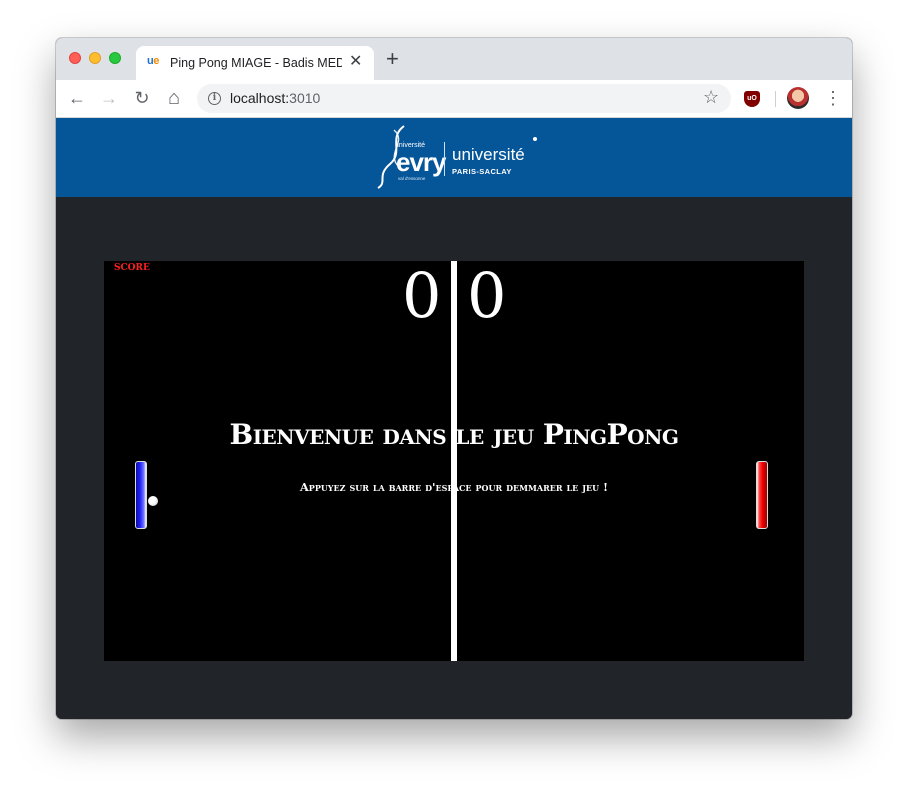  Describe the element at coordinates (142, 98) in the screenshot. I see `reload-button: ↻` at that location.